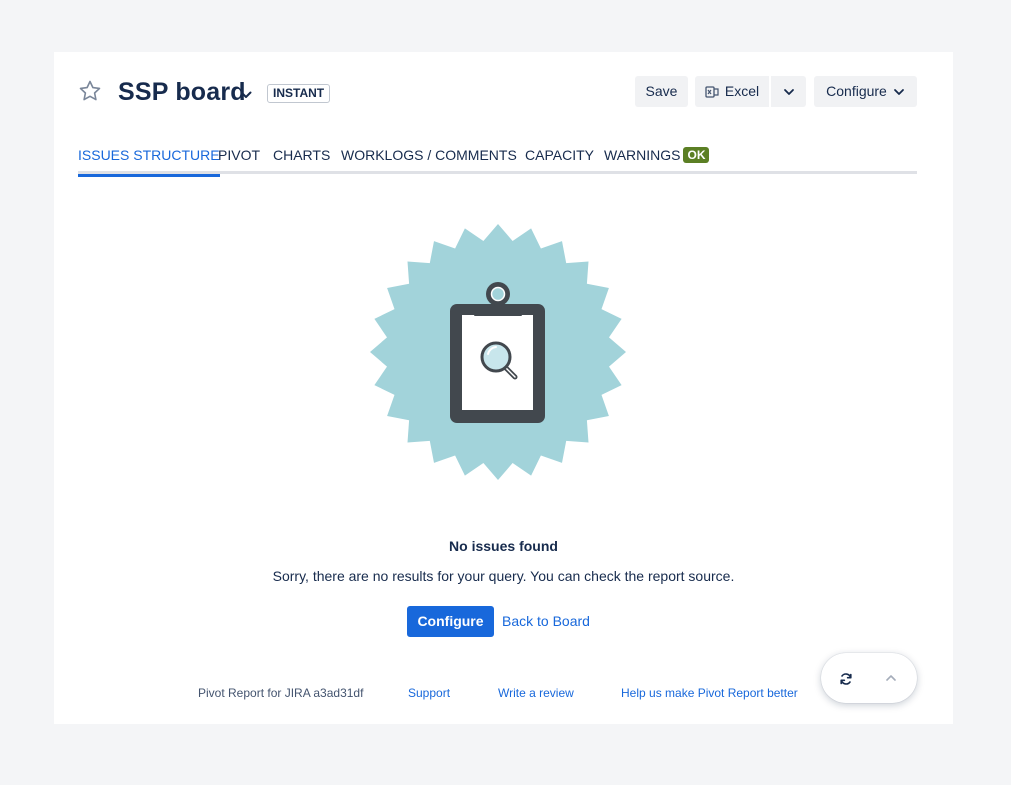 Image resolution: width=1011 pixels, height=785 pixels. Describe the element at coordinates (149, 155) in the screenshot. I see `tab-label: ISSUES STRUCTURE` at that location.